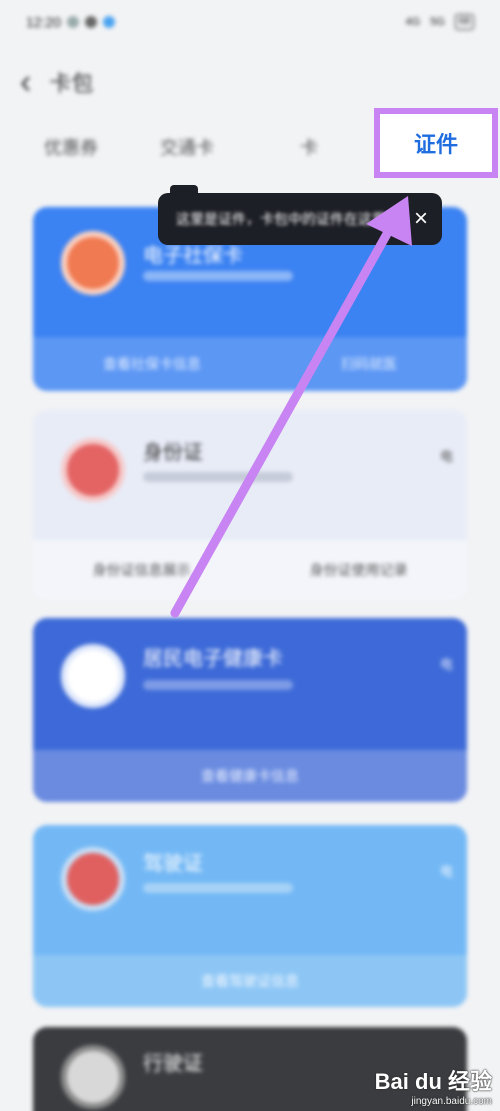 This screenshot has width=500, height=1111. Describe the element at coordinates (250, 364) in the screenshot. I see `card-actions: 查看社保卡信息 扫码就医` at that location.